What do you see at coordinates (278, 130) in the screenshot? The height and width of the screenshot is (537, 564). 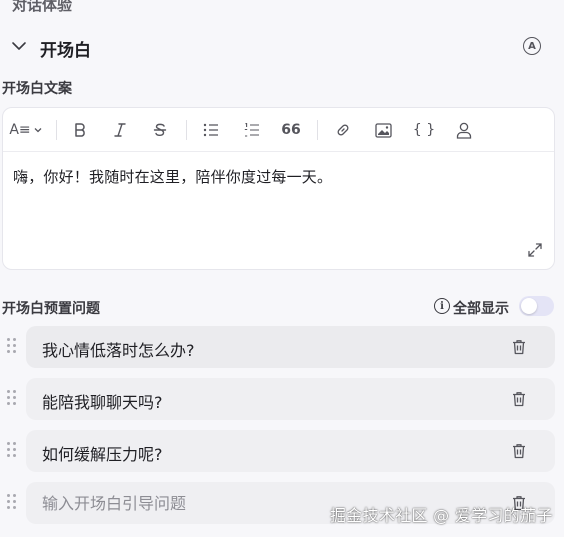 I see `editor-toolbar: A≡ 66 { }` at bounding box center [278, 130].